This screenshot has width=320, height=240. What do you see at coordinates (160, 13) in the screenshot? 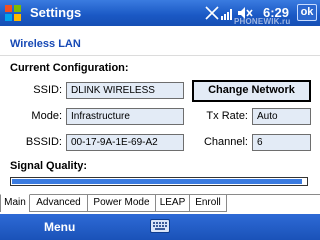
I see `title-bar: Settings 6:29 ok PHONEWIK.ru` at bounding box center [160, 13].